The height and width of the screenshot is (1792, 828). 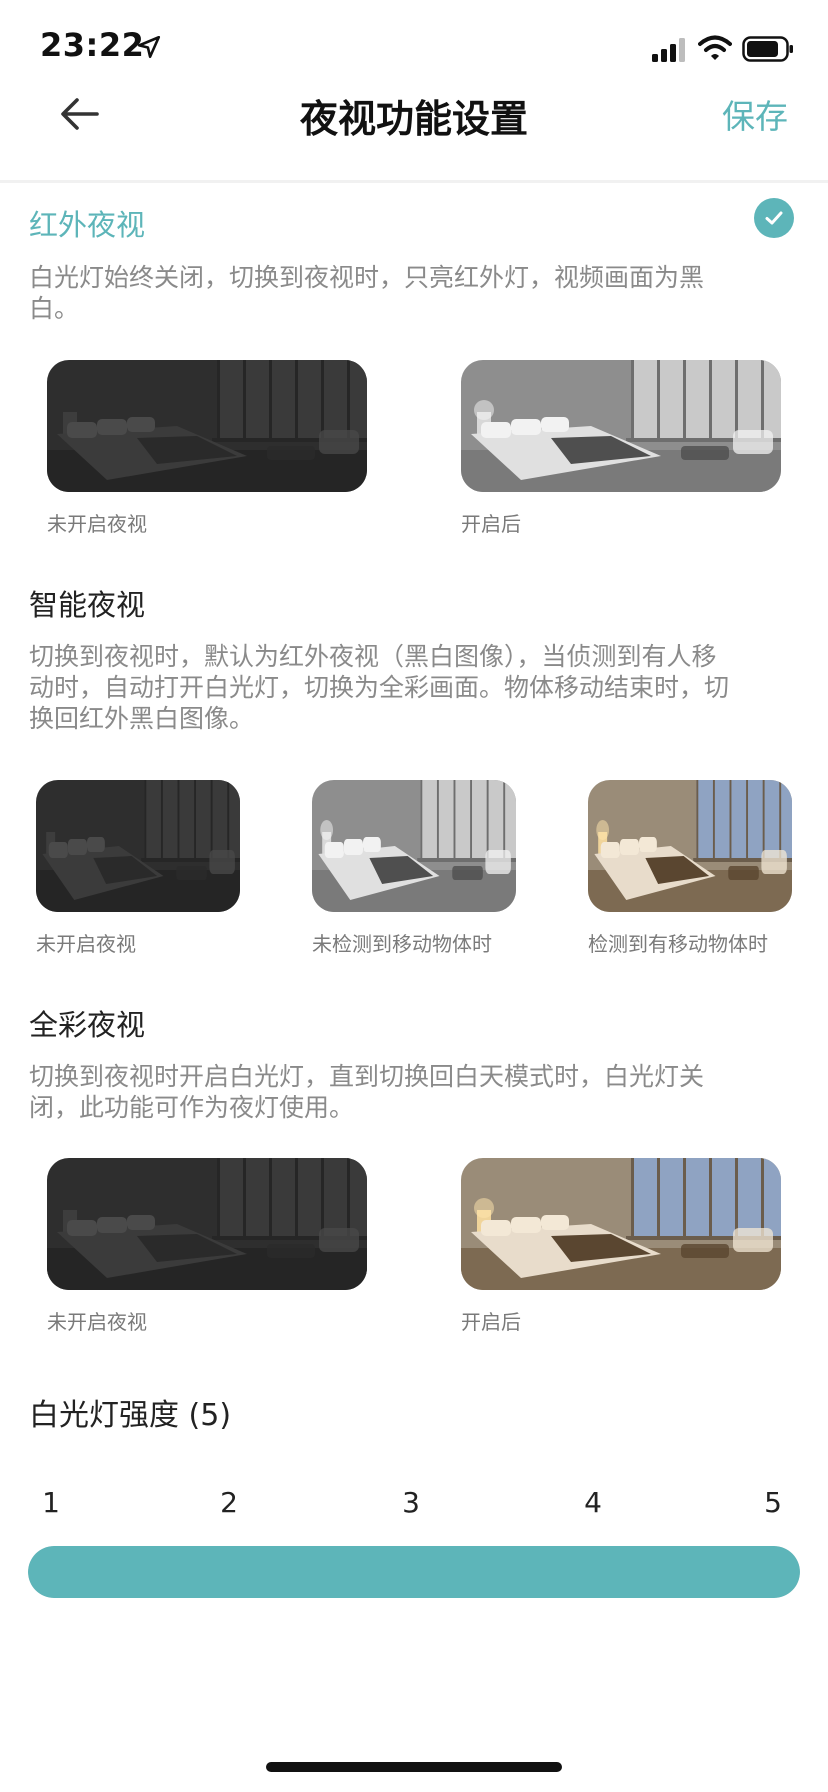 I want to click on slider-tick-label: 3, so click(x=411, y=1502).